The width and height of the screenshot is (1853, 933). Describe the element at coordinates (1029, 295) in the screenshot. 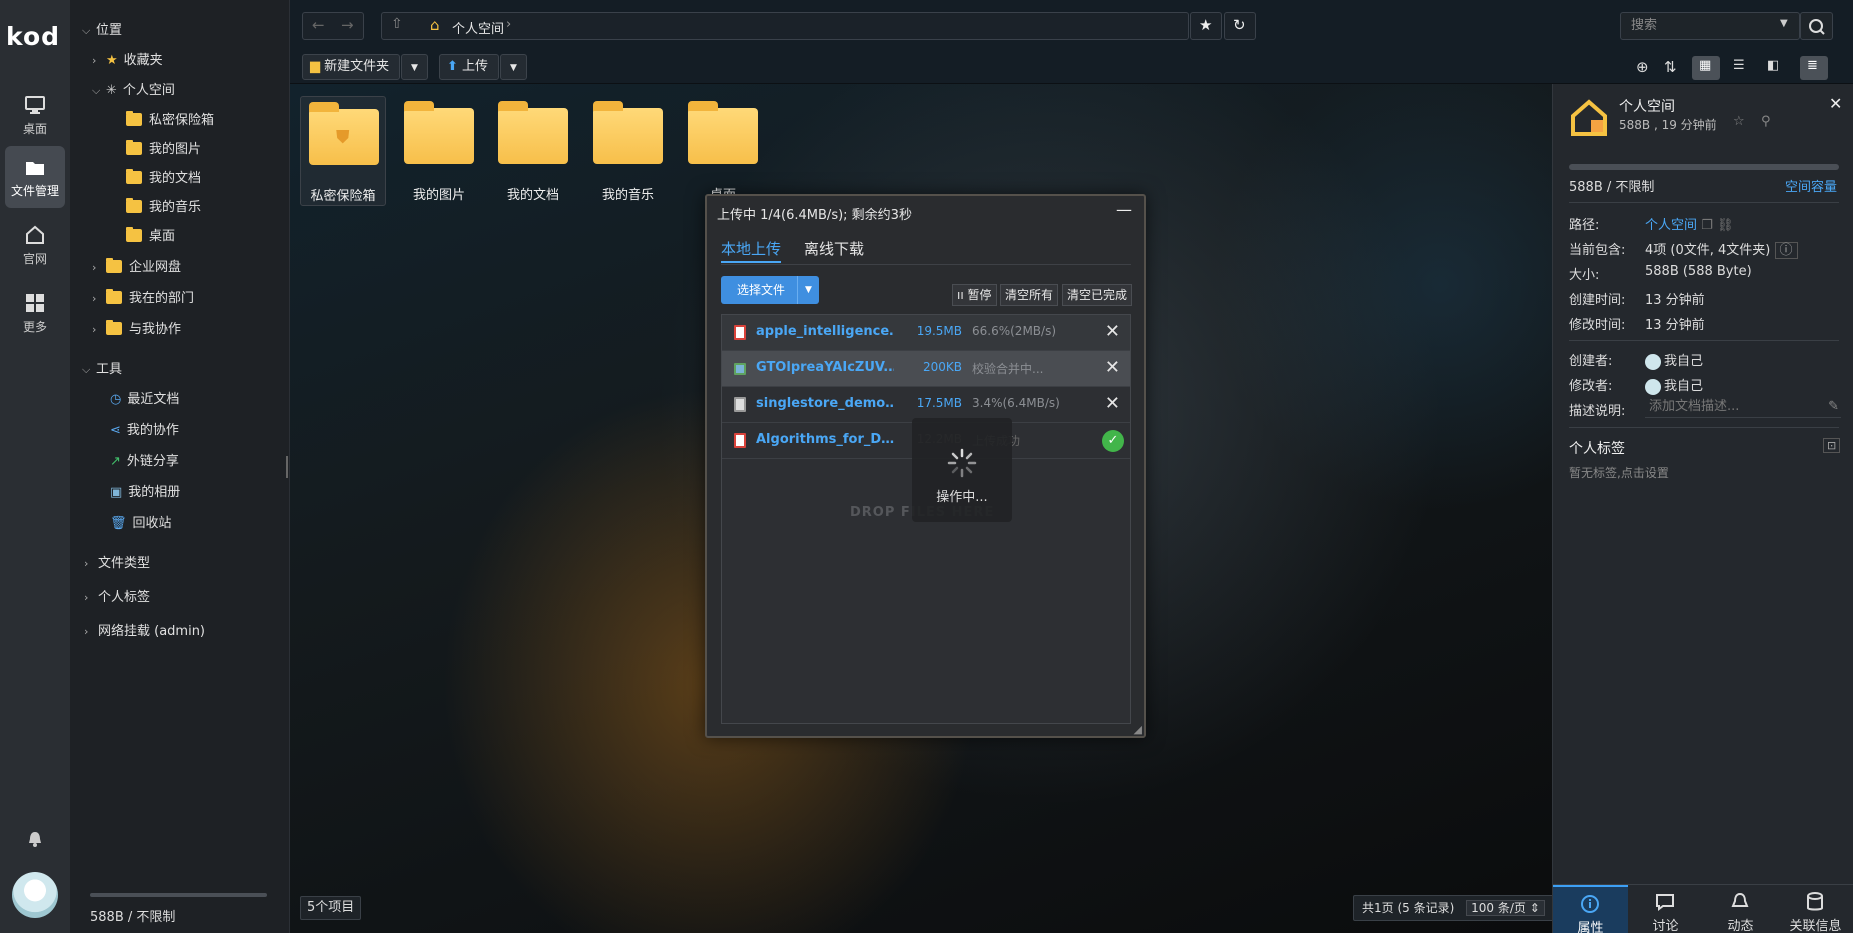

I see `clear-all-button: 清空所有` at that location.